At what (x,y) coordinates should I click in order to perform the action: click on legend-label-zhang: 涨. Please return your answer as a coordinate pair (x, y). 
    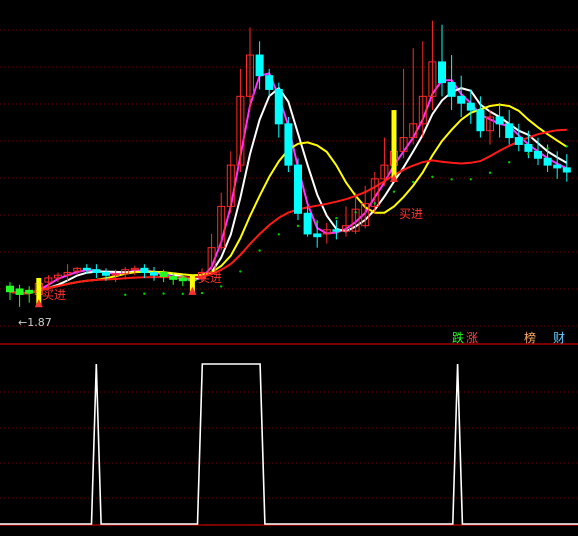
    Looking at the image, I should click on (472, 337).